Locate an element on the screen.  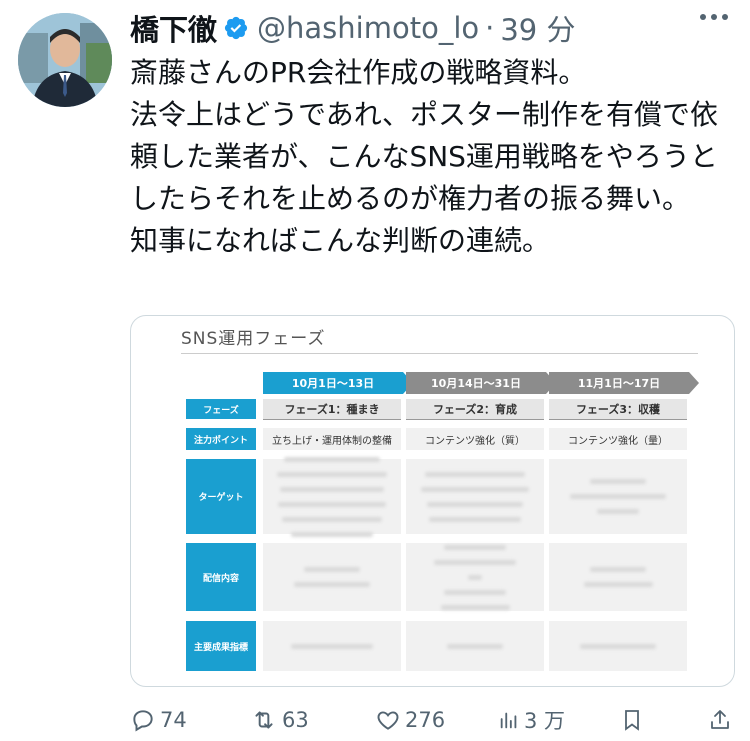
retweet-icon is located at coordinates (264, 720).